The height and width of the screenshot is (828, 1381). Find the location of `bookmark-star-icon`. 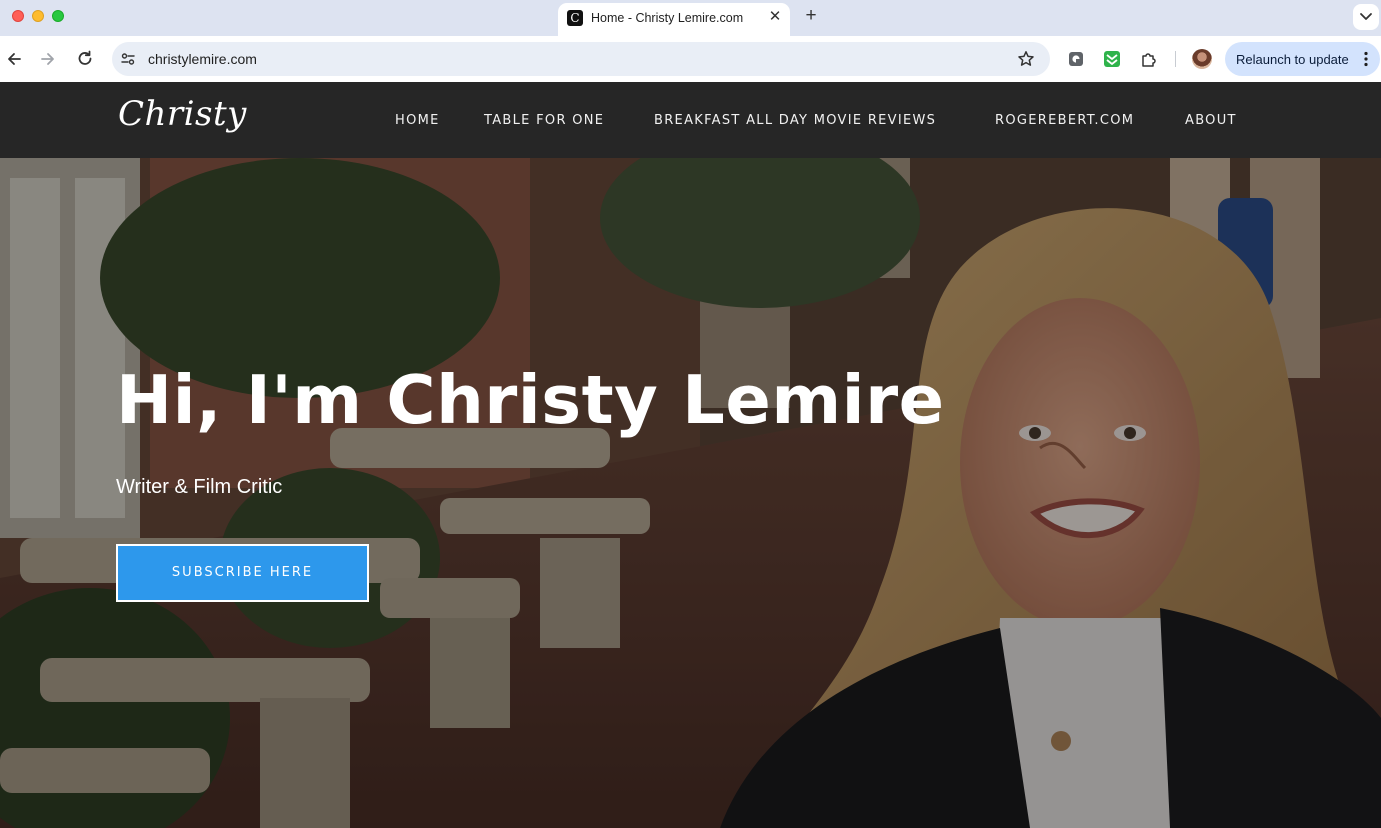

bookmark-star-icon is located at coordinates (1026, 59).